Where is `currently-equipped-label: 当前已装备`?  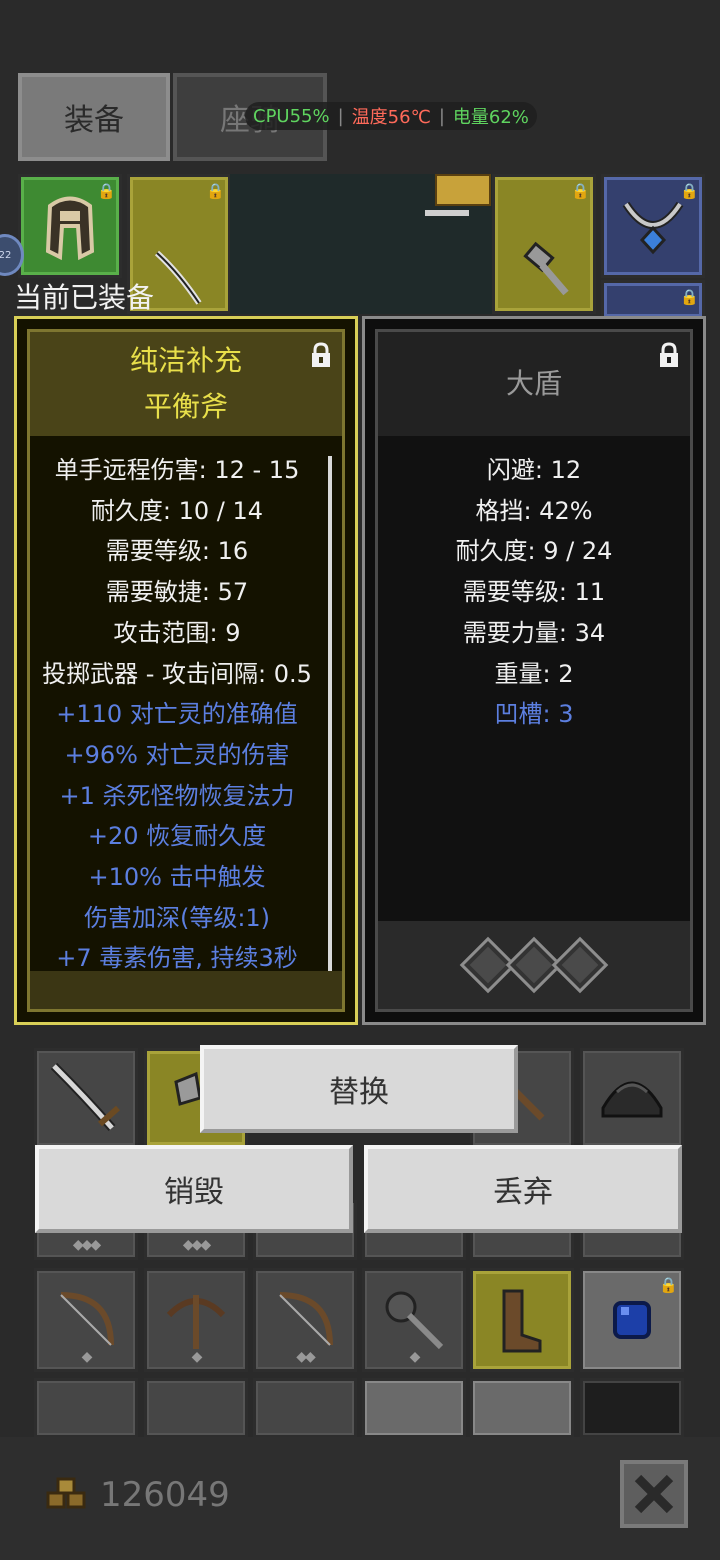 currently-equipped-label: 当前已装备 is located at coordinates (84, 297).